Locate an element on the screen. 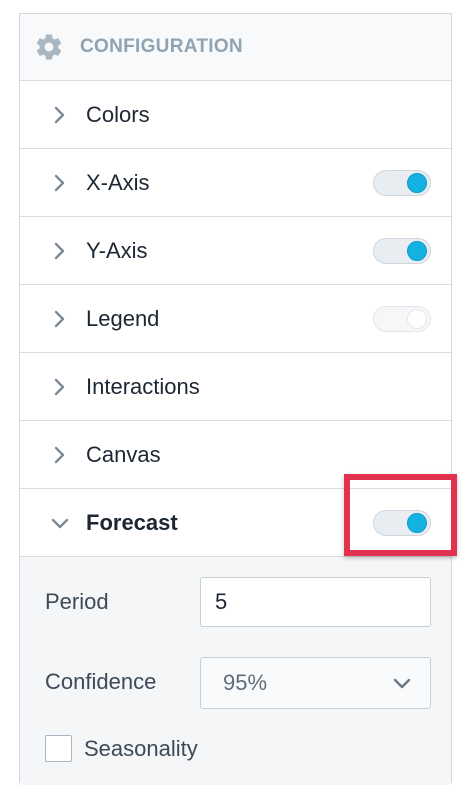 The image size is (474, 800). legend-toggle is located at coordinates (402, 318).